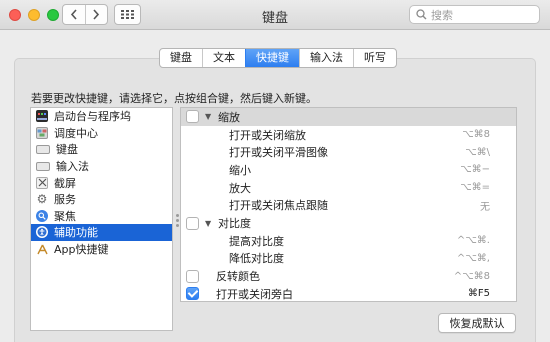 This screenshot has width=550, height=342. I want to click on category-label: 截屏, so click(65, 183).